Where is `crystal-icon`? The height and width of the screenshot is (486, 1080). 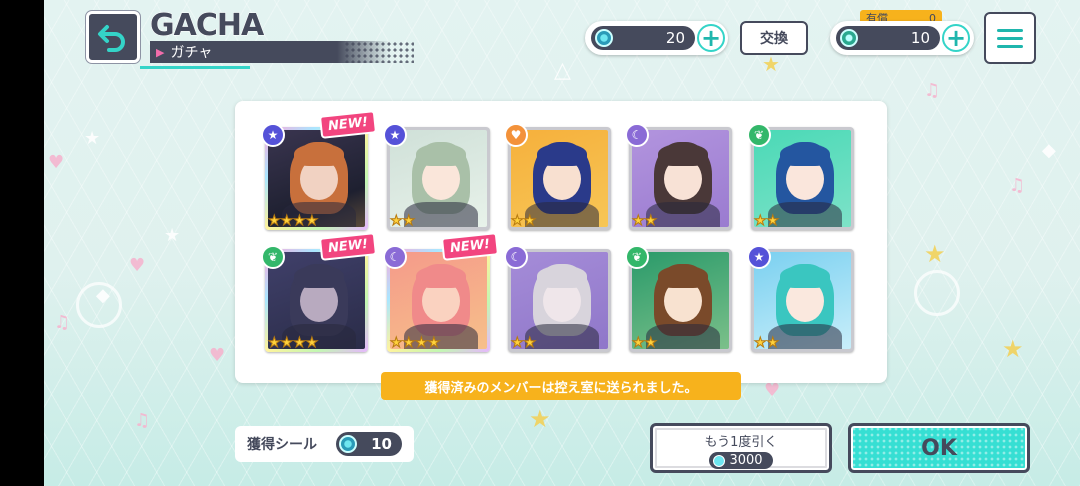
crystal-icon is located at coordinates (604, 38).